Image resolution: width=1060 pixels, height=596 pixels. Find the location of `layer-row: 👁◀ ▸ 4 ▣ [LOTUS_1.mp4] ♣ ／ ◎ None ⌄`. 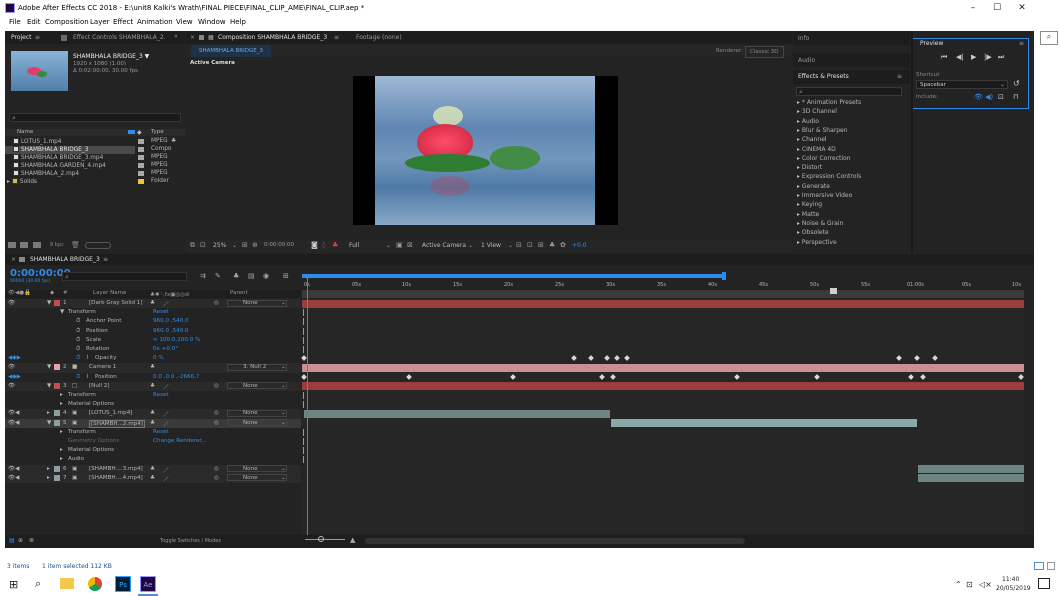

layer-row: 👁◀ ▸ 4 ▣ [LOTUS_1.mp4] ♣ ／ ◎ None ⌄ is located at coordinates (153, 414).